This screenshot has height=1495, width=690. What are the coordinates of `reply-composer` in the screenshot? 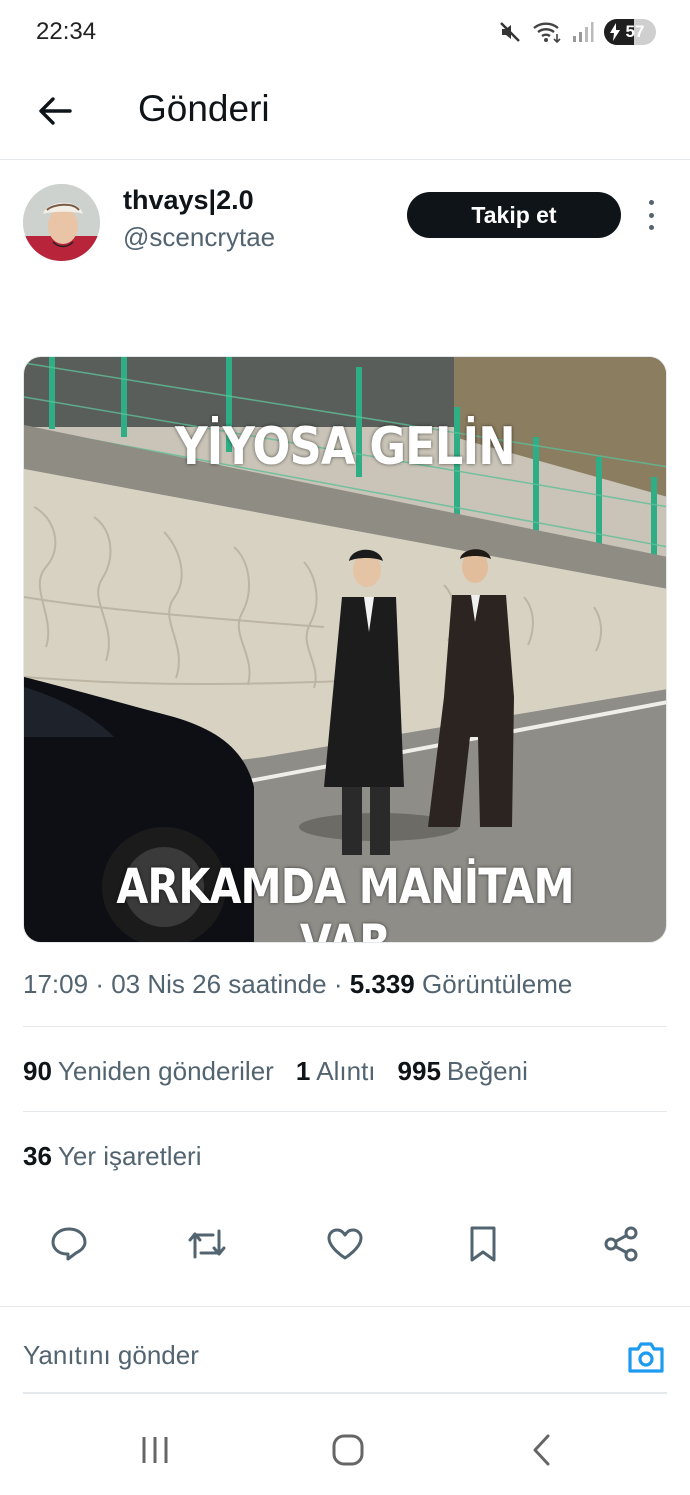 It's located at (345, 1357).